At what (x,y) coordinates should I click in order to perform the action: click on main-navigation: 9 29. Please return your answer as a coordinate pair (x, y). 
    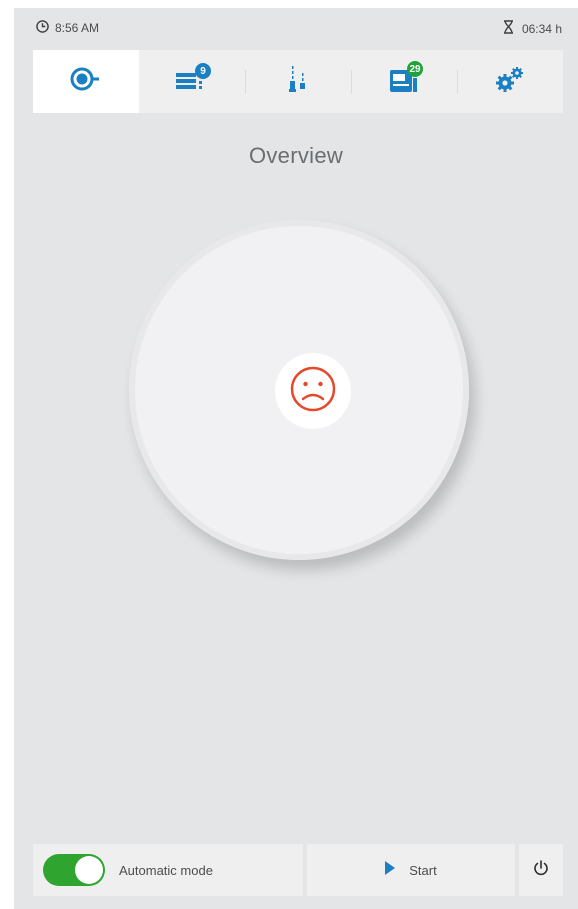
    Looking at the image, I should click on (298, 81).